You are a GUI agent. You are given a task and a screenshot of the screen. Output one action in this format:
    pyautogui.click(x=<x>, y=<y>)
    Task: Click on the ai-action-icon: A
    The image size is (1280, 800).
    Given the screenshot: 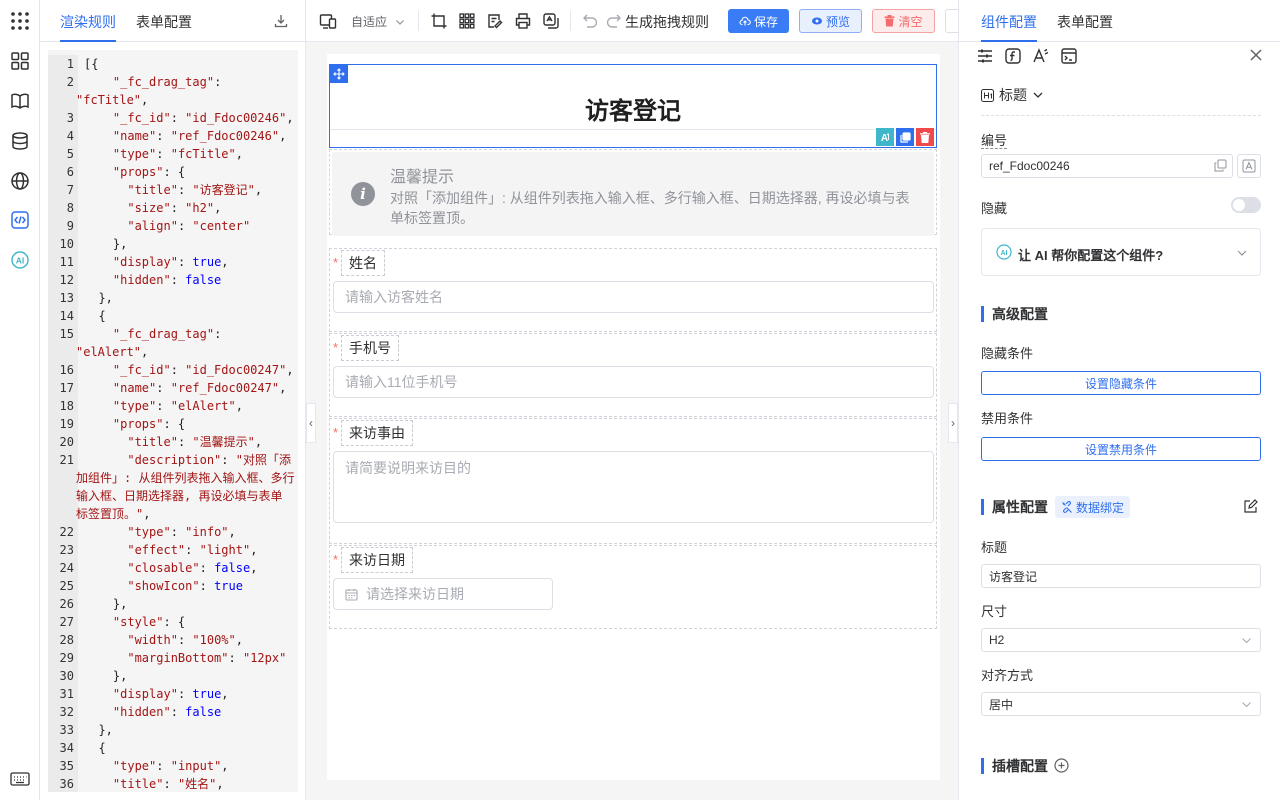 What is the action you would take?
    pyautogui.click(x=885, y=137)
    